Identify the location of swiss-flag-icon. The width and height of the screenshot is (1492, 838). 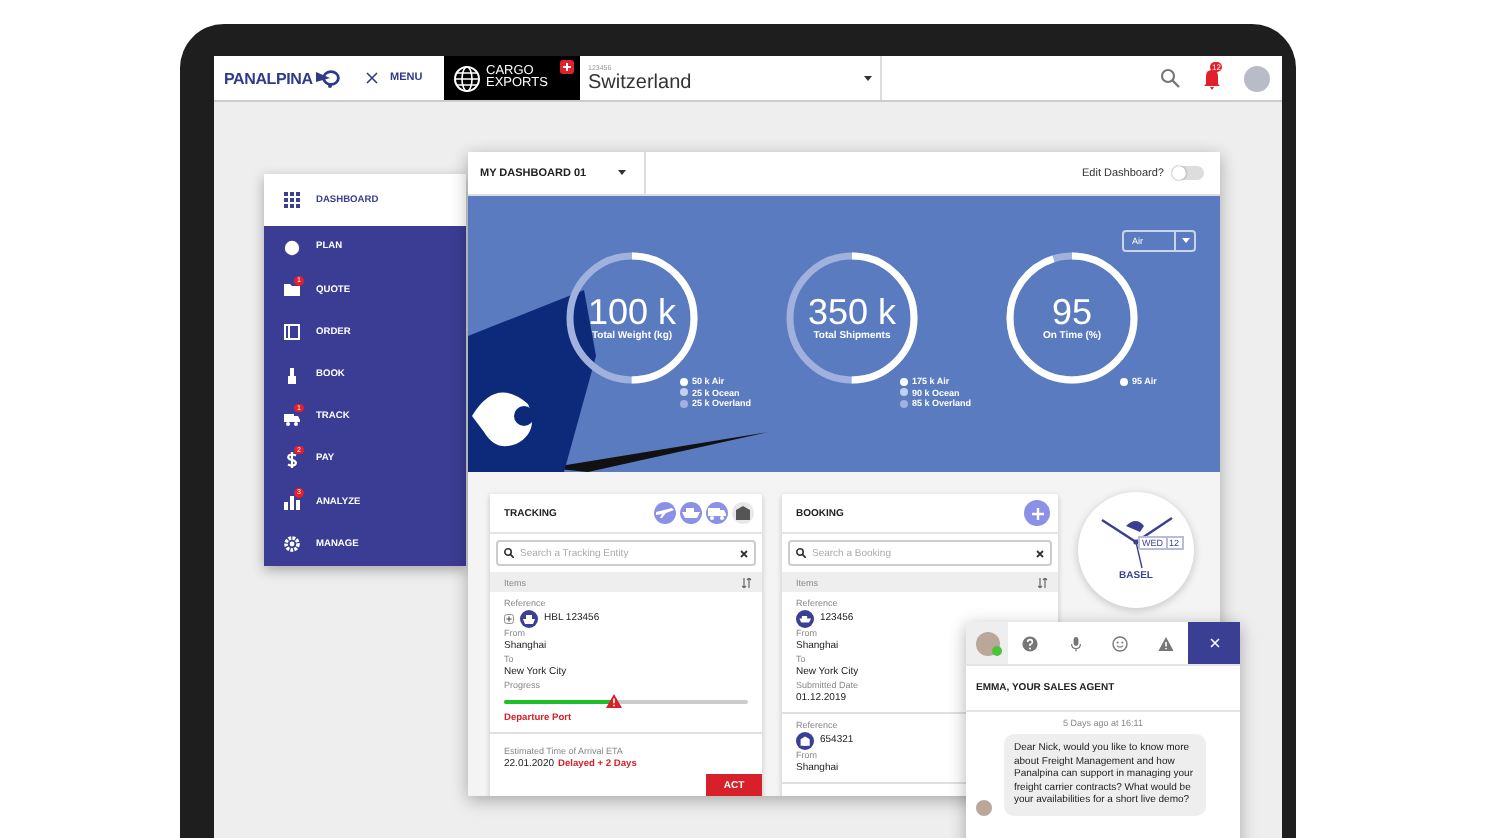
(567, 67).